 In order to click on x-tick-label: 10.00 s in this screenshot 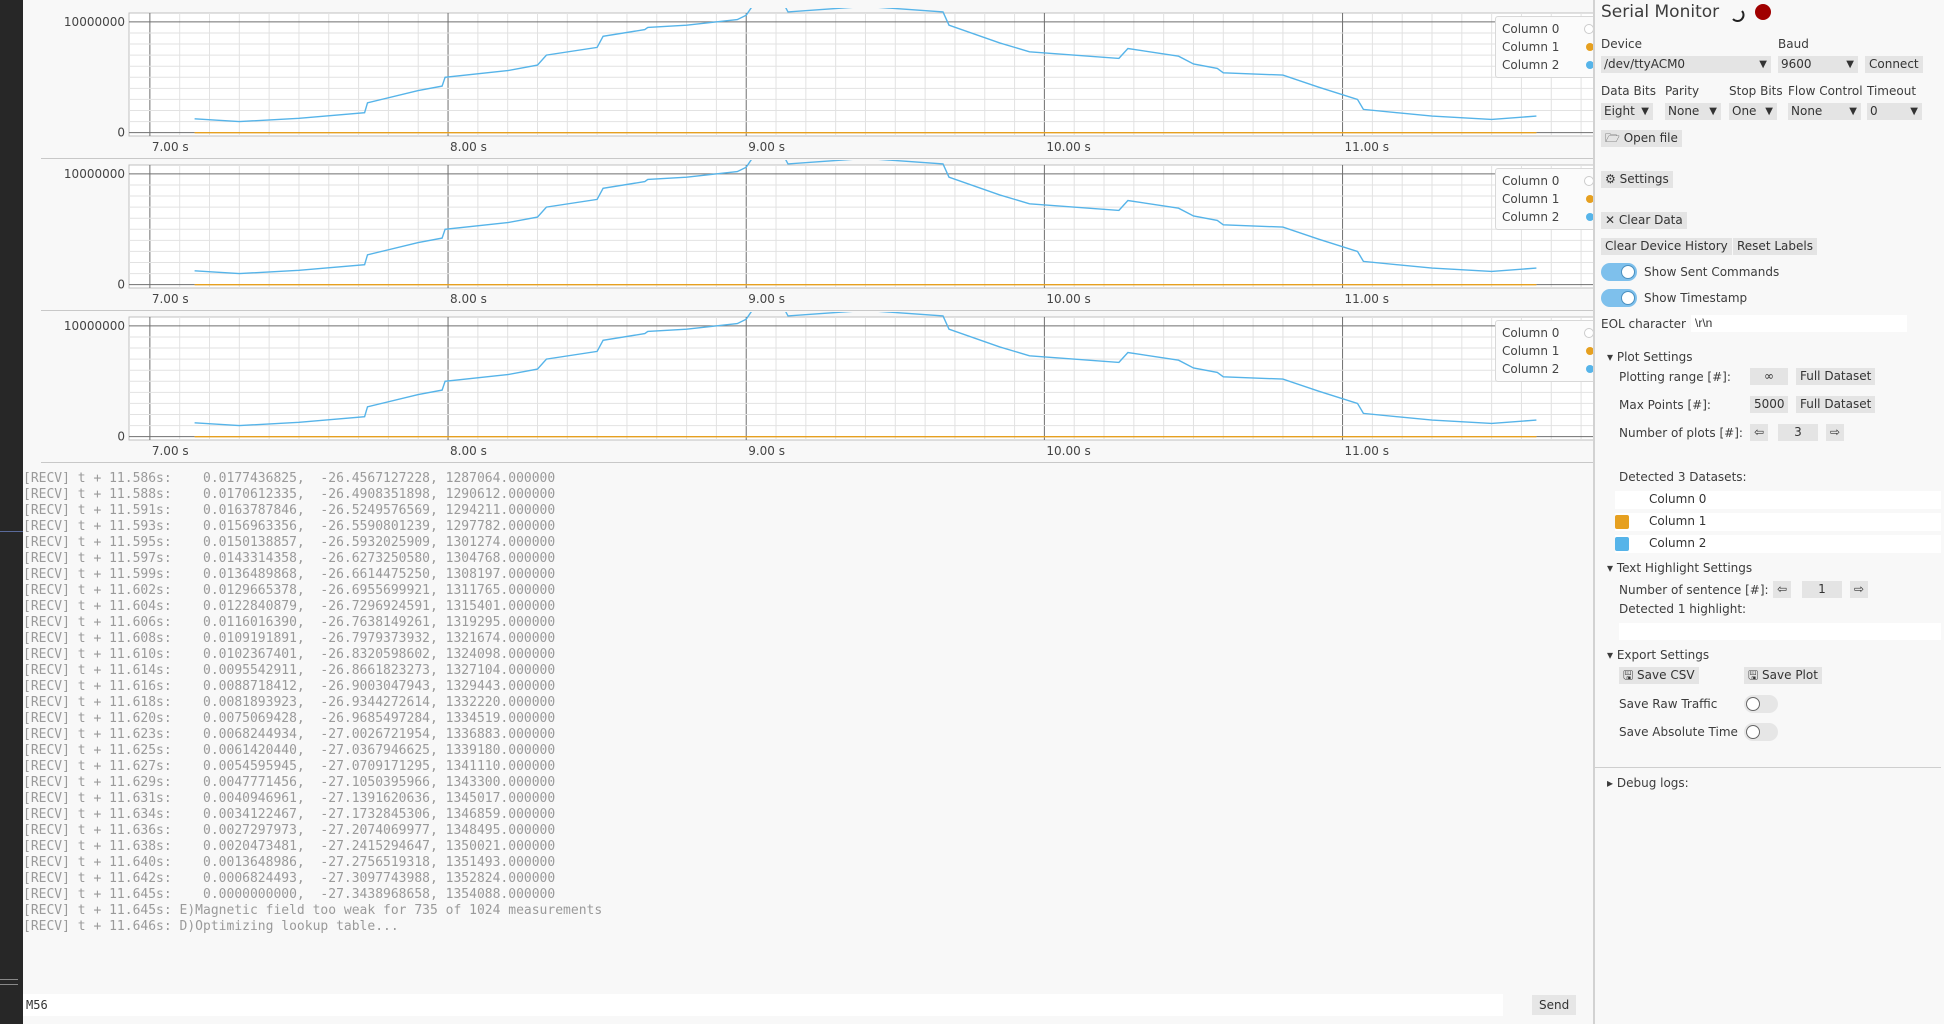, I will do `click(1068, 299)`.